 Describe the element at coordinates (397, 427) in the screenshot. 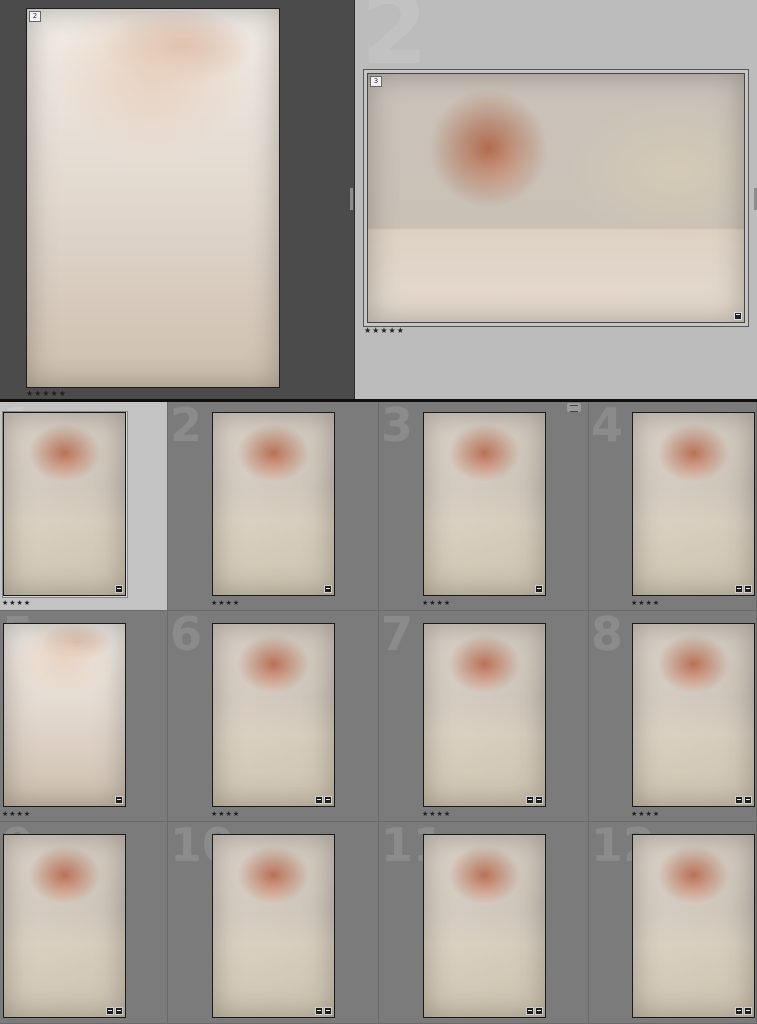

I see `cell-index-number: 3` at that location.